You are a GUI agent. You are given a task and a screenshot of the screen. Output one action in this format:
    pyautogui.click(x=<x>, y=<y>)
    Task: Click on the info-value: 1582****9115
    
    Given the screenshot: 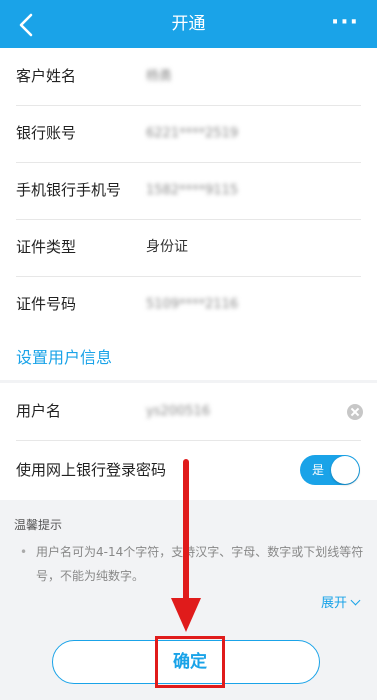 What is the action you would take?
    pyautogui.click(x=192, y=190)
    